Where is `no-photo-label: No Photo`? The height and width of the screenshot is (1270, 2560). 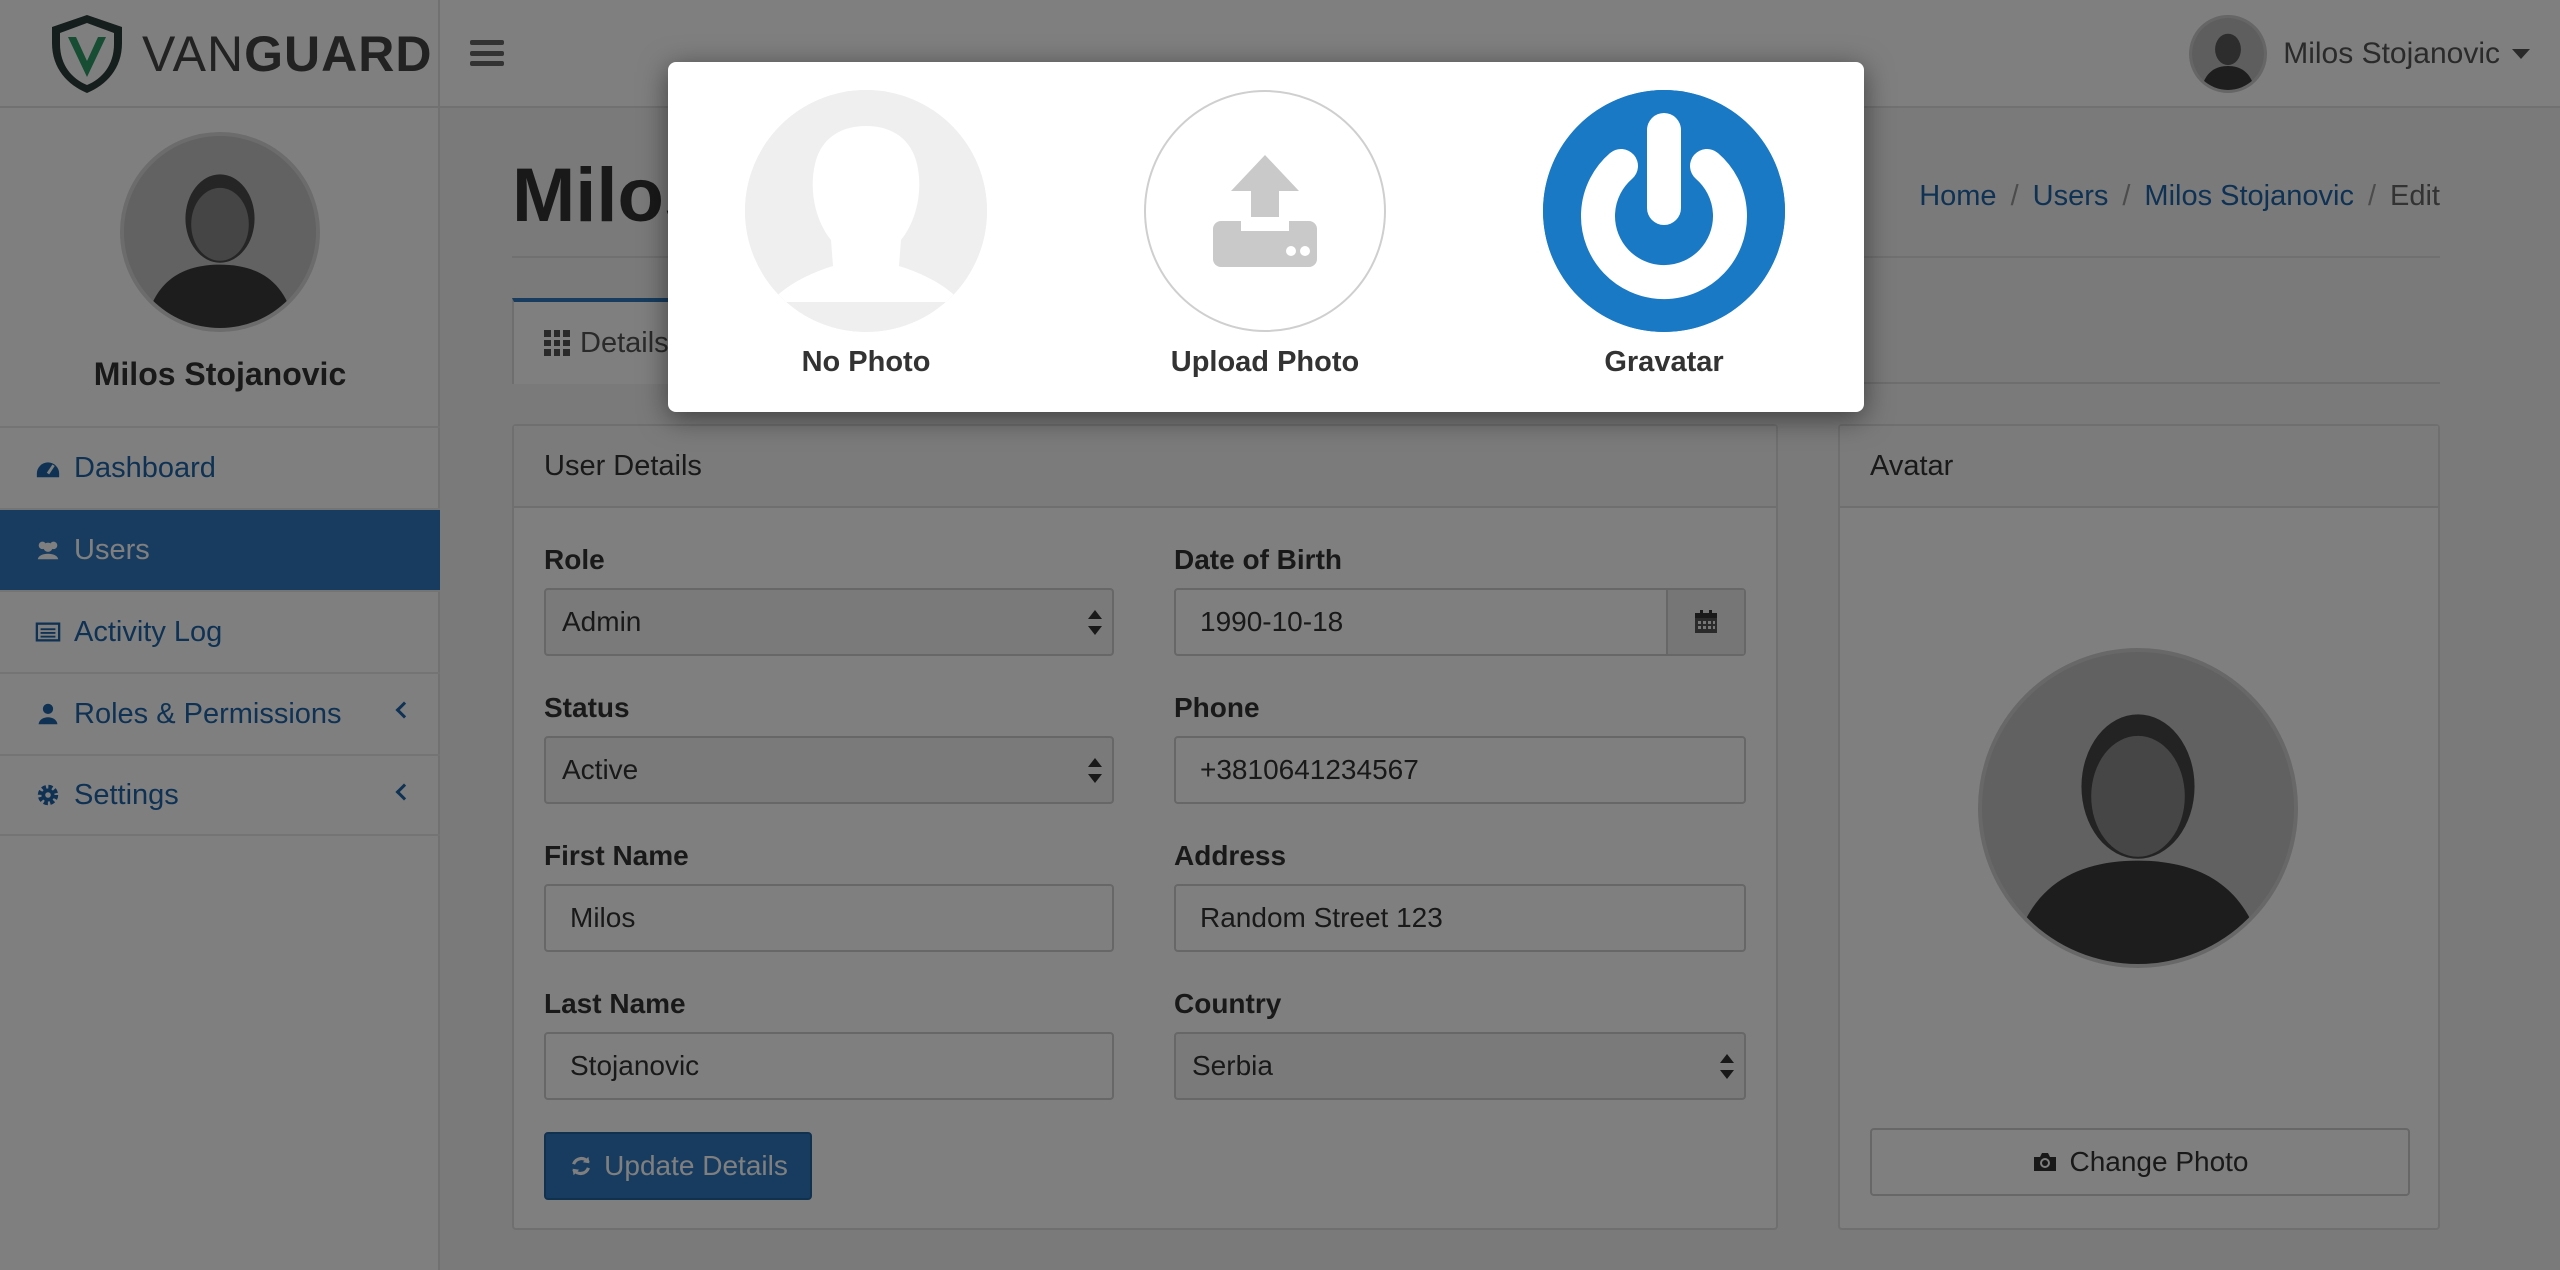 no-photo-label: No Photo is located at coordinates (866, 362).